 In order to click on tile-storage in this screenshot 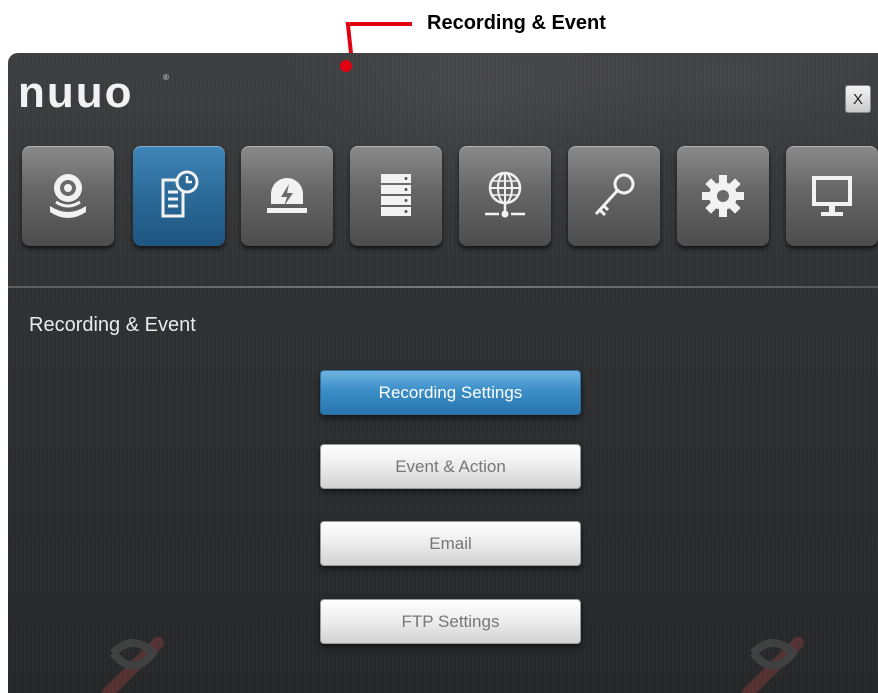, I will do `click(396, 196)`.